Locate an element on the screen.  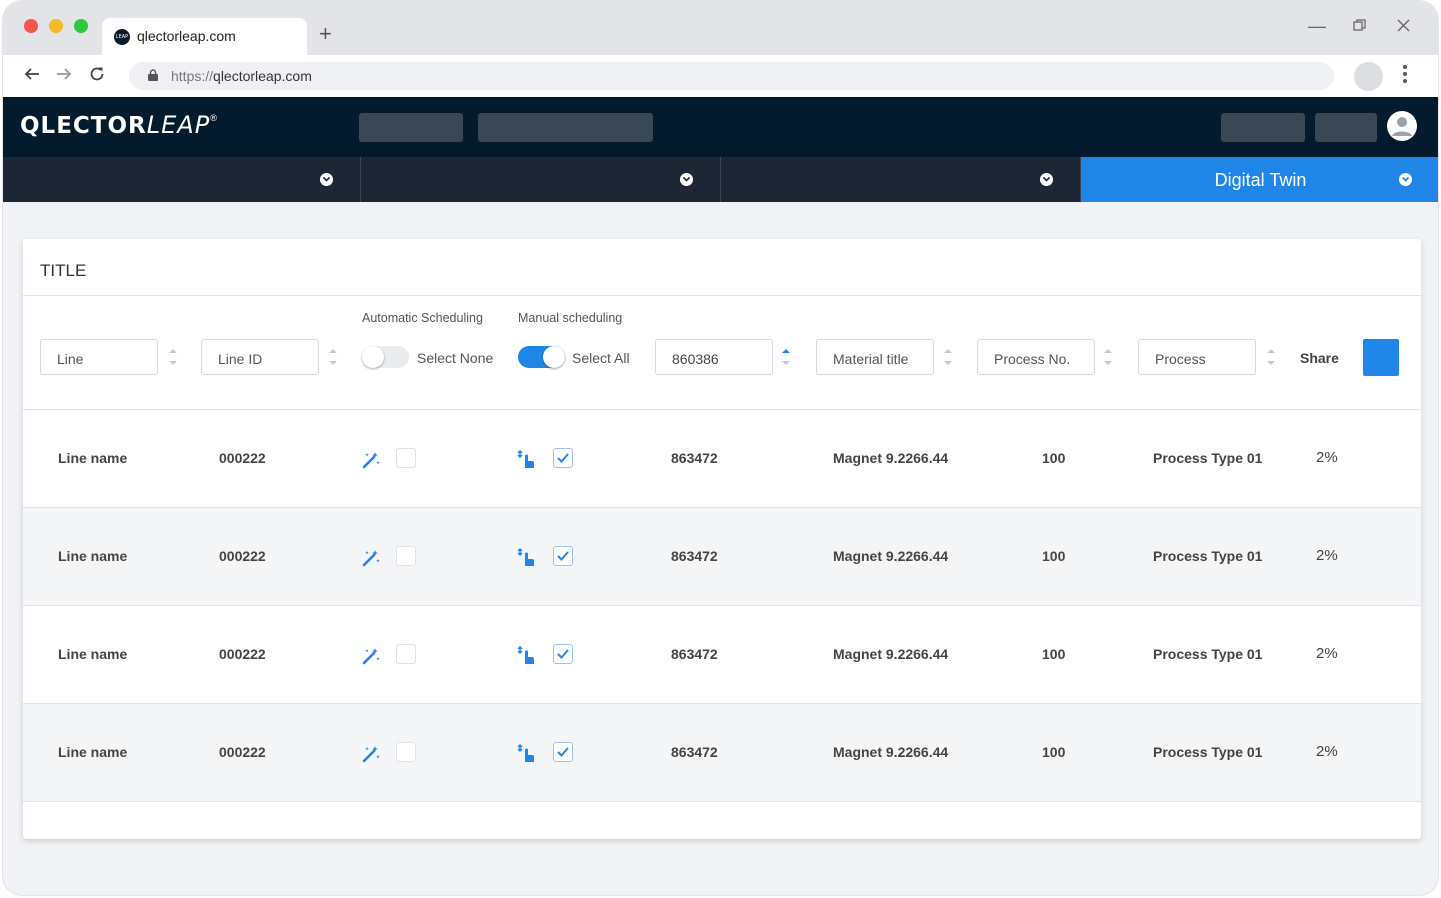
browser-tab: LEAP qlectorleap.com is located at coordinates (204, 36).